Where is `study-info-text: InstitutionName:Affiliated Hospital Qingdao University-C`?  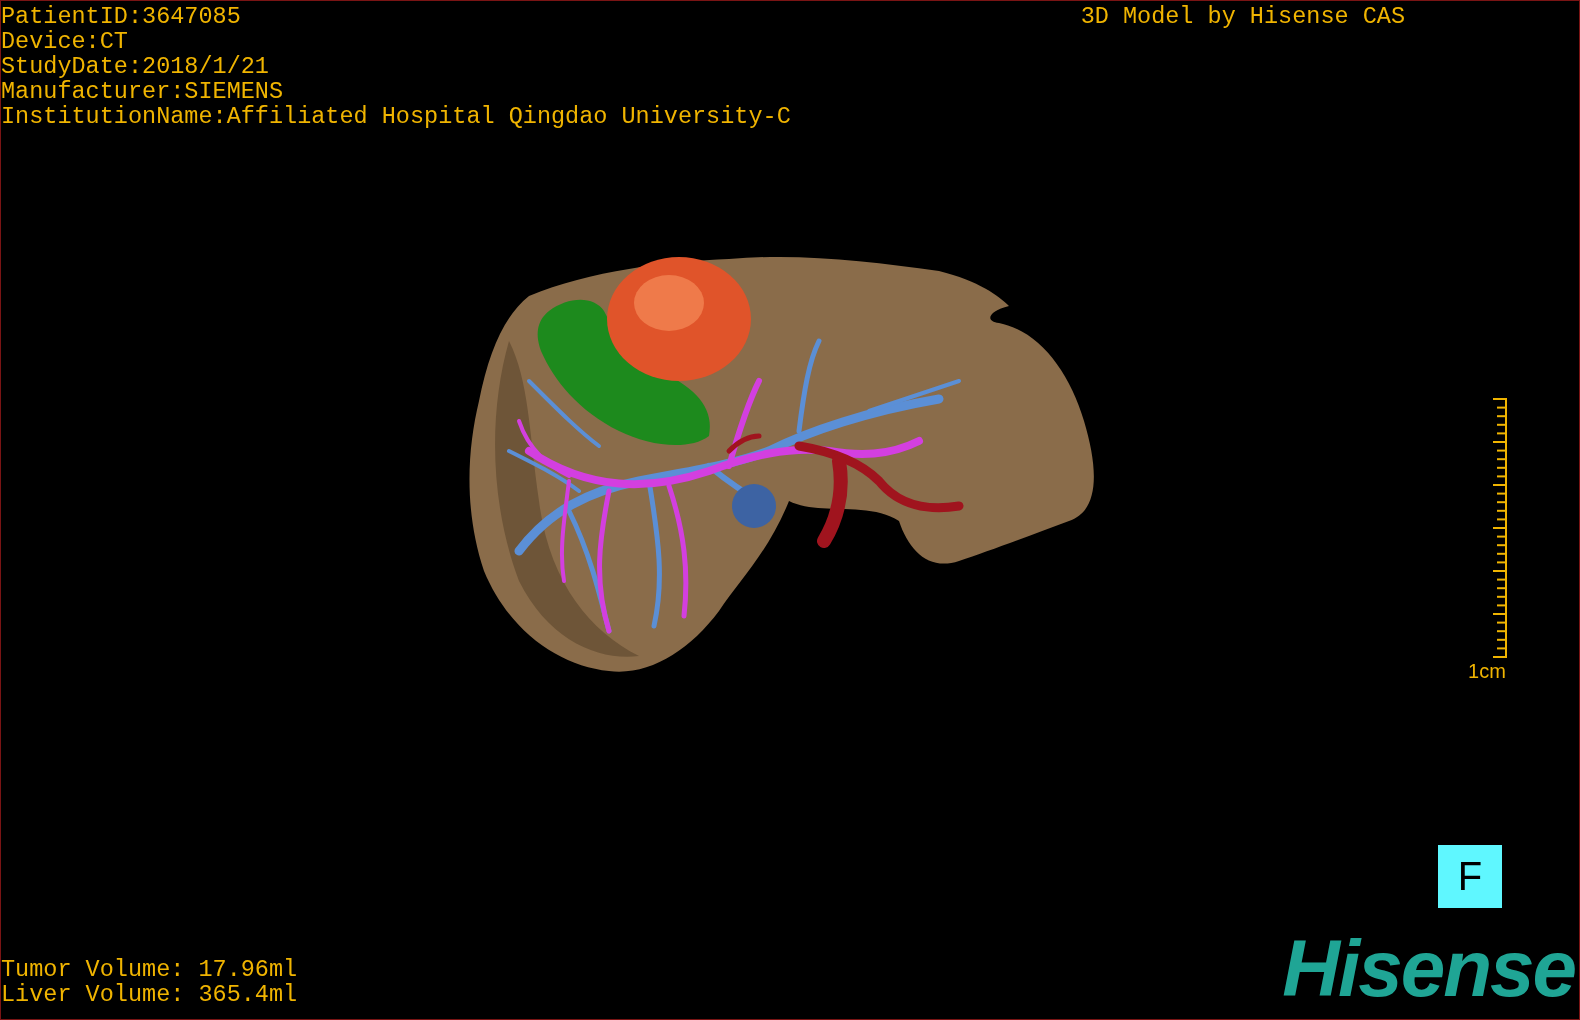
study-info-text: InstitutionName:Affiliated Hospital Qingdao University-C is located at coordinates (396, 116).